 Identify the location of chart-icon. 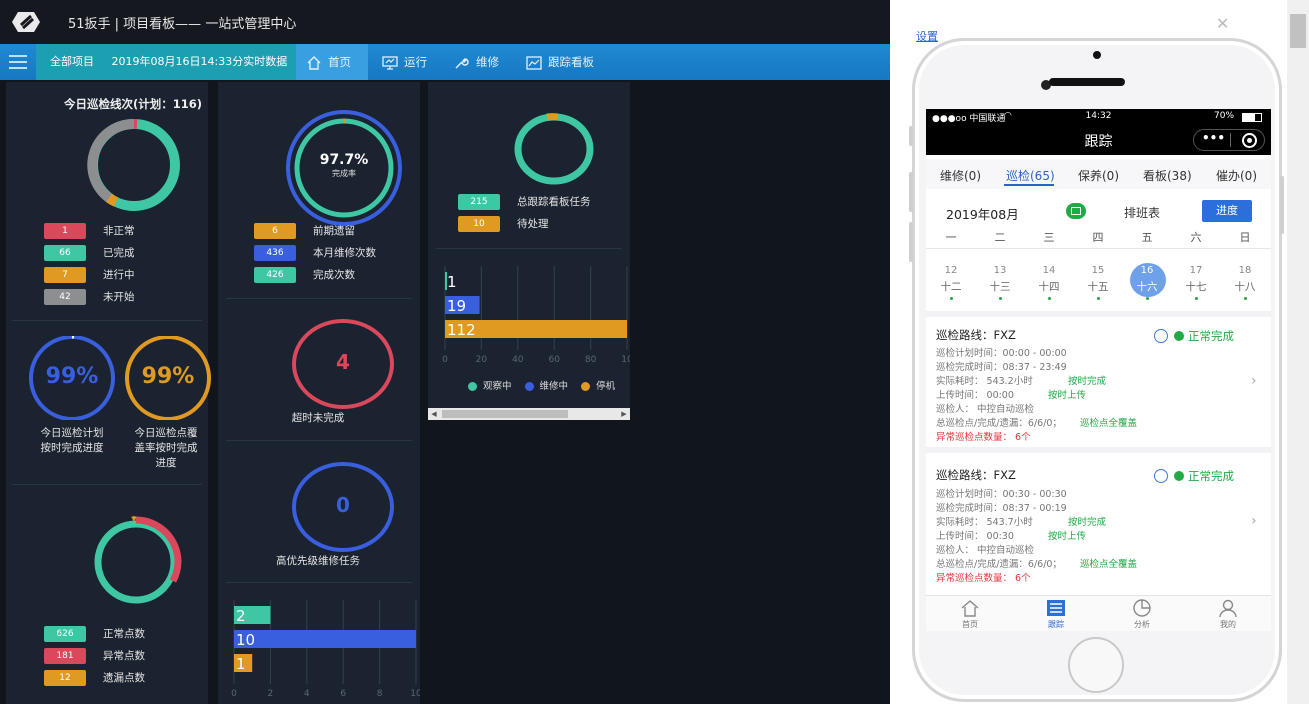
(534, 62).